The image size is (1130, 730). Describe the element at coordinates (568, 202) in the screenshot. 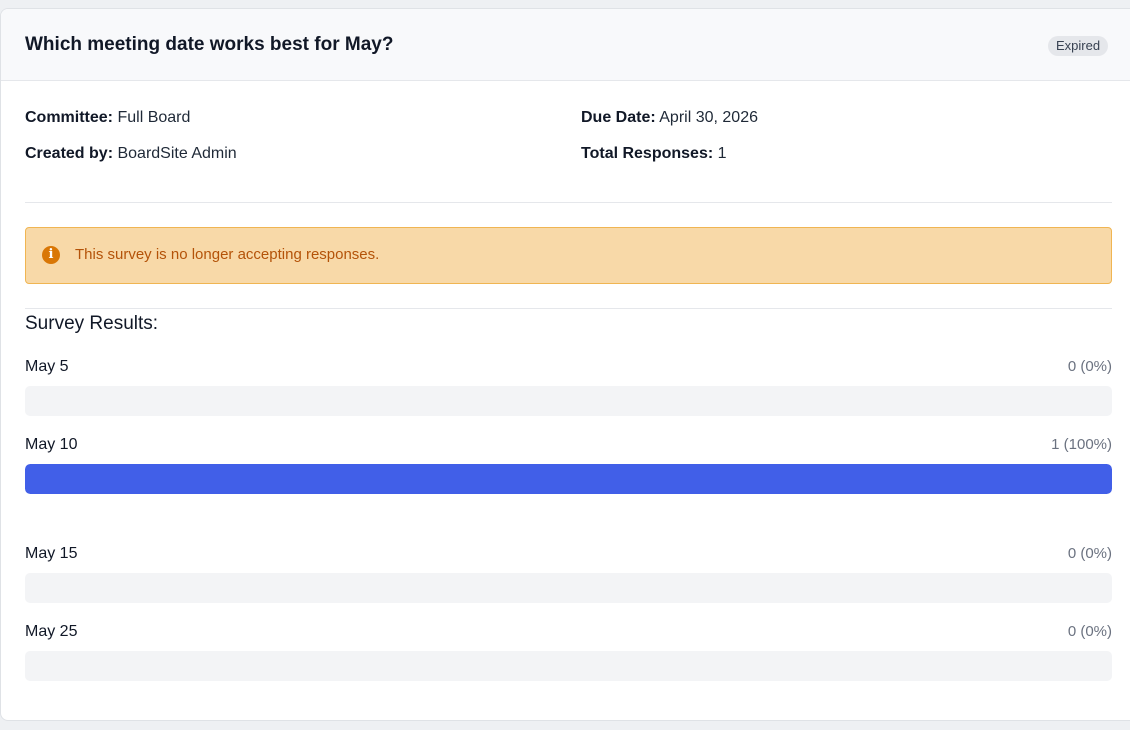

I see `meta-divider` at that location.